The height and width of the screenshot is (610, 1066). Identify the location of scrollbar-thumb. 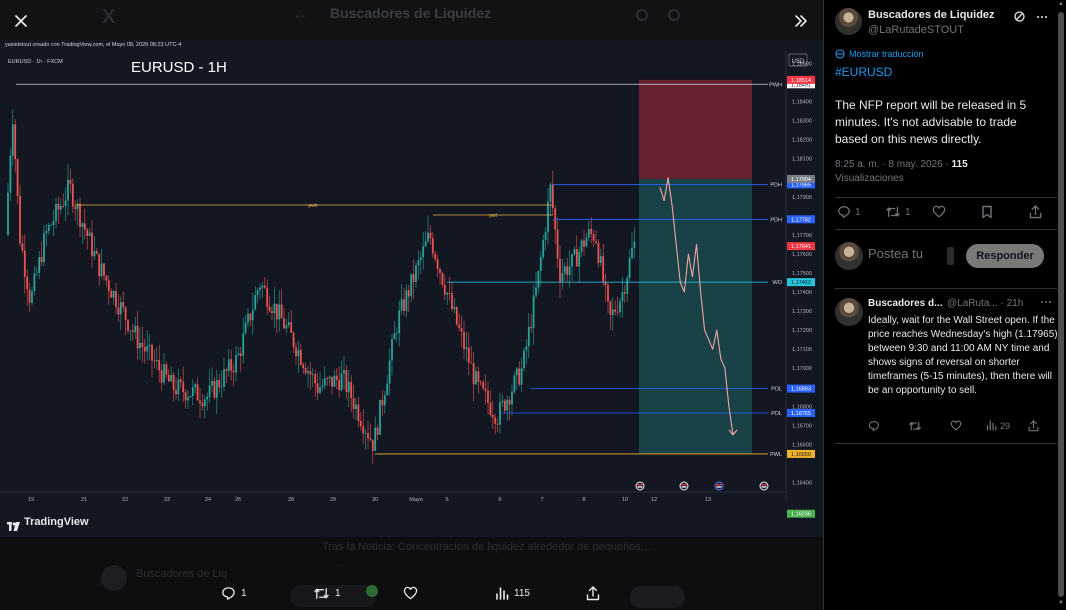
(1061, 304).